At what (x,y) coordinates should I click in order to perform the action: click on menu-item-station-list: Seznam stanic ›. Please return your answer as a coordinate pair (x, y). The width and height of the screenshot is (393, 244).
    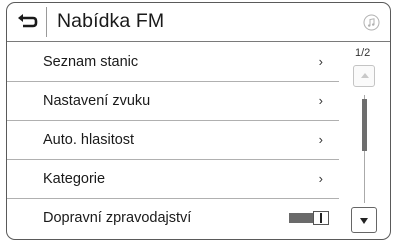
    Looking at the image, I should click on (173, 62).